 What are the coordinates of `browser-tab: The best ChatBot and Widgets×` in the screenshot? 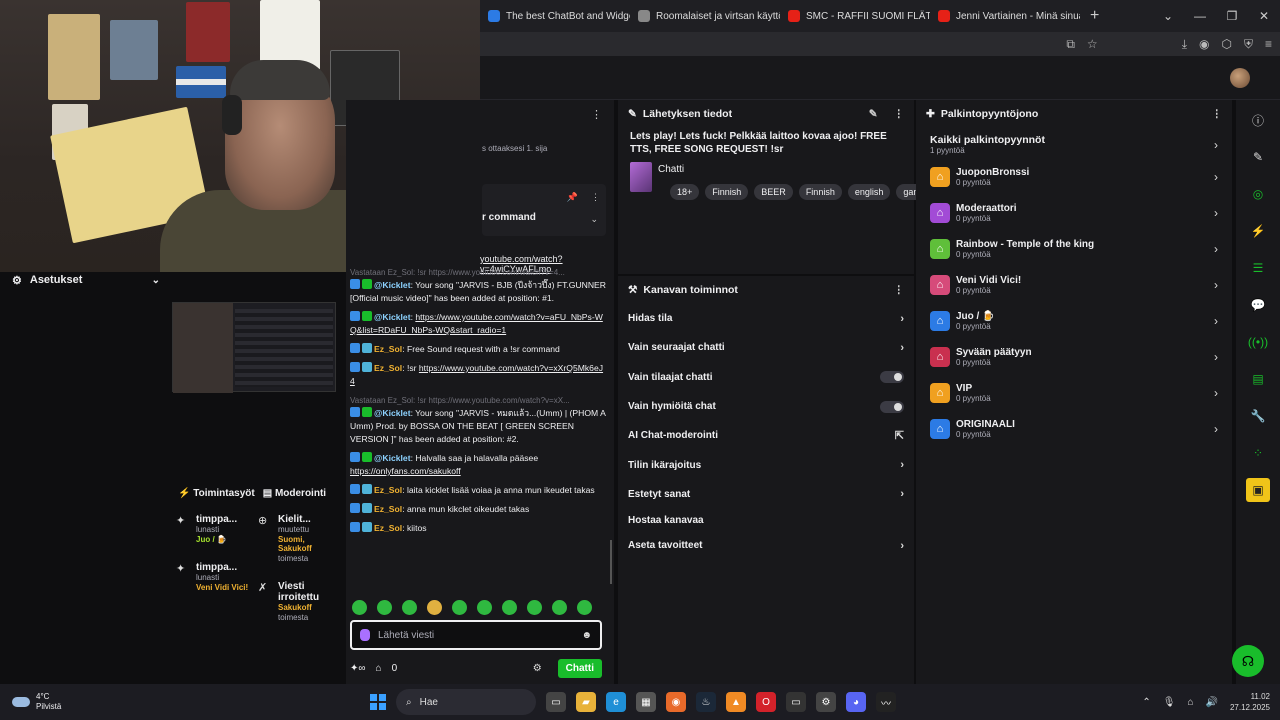 It's located at (555, 16).